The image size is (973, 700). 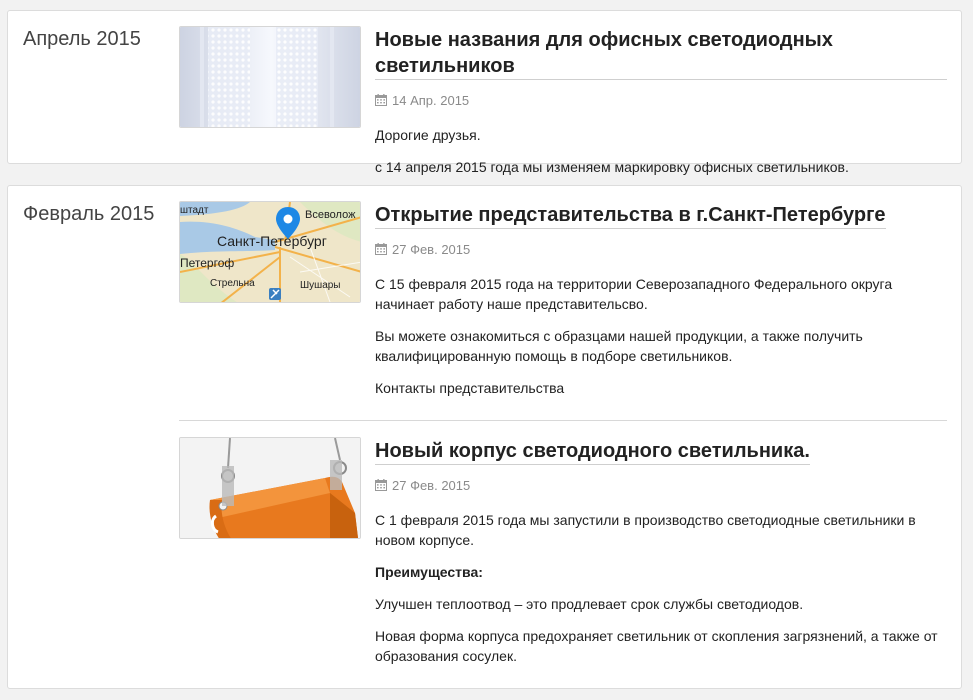 I want to click on month-heading: Апрель 2015, so click(x=82, y=39).